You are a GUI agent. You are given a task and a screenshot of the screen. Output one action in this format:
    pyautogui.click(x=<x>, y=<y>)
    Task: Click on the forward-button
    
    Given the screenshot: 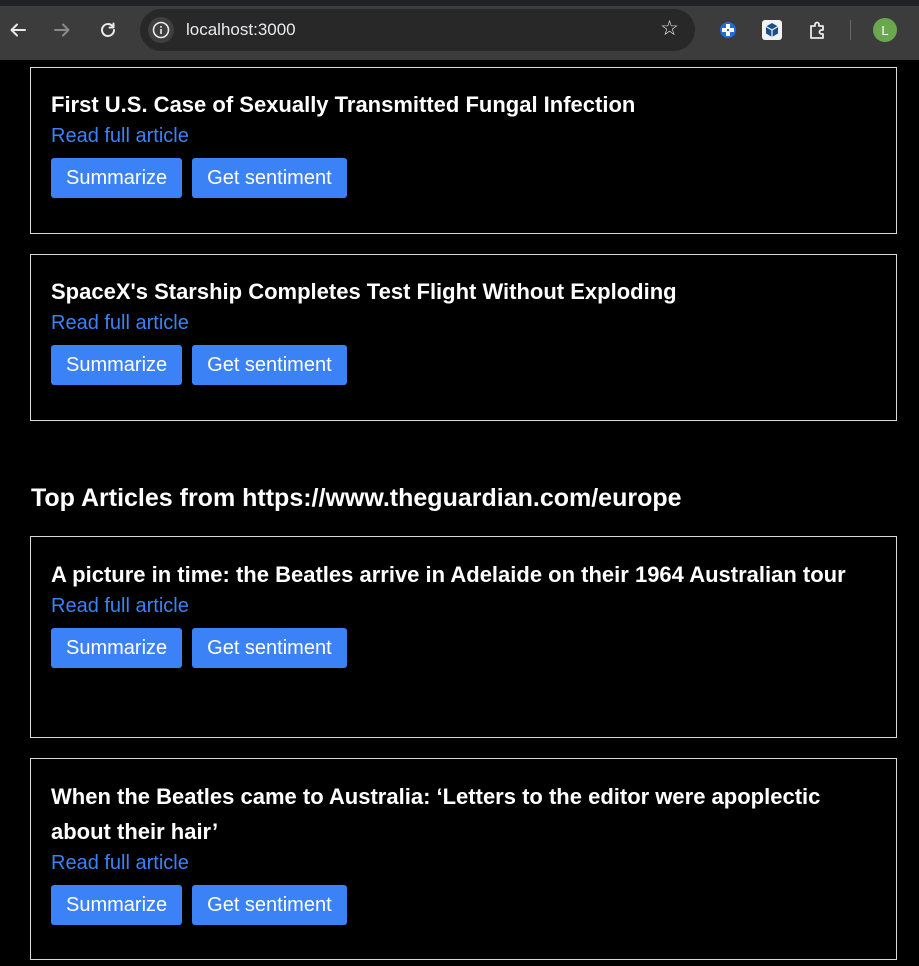 What is the action you would take?
    pyautogui.click(x=62, y=30)
    